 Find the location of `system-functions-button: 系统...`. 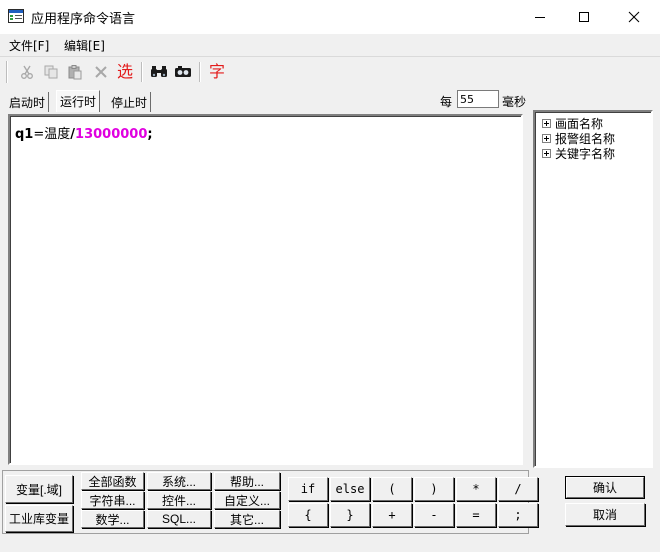

system-functions-button: 系统... is located at coordinates (179, 481).